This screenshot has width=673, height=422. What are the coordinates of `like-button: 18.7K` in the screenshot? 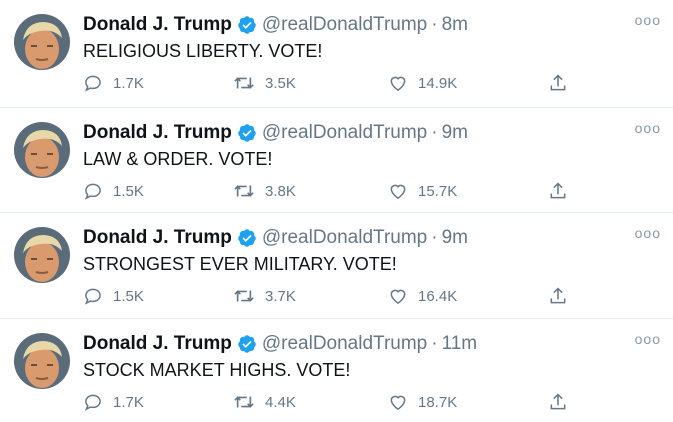 It's located at (422, 402).